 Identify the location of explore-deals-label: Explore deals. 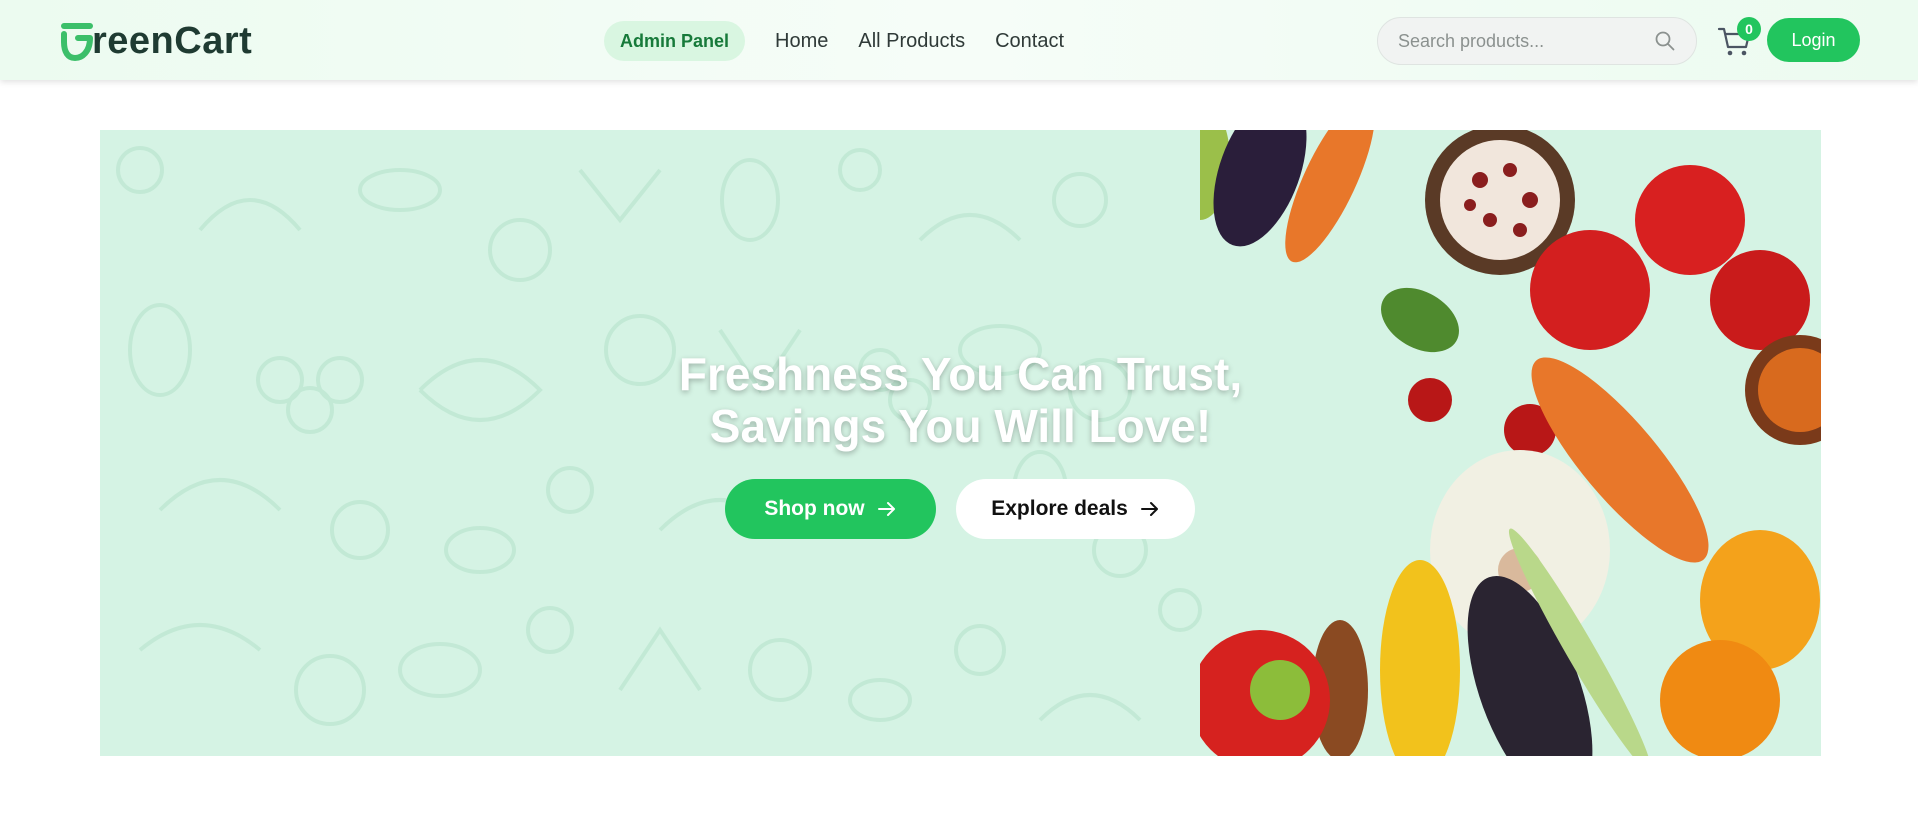
(1059, 508).